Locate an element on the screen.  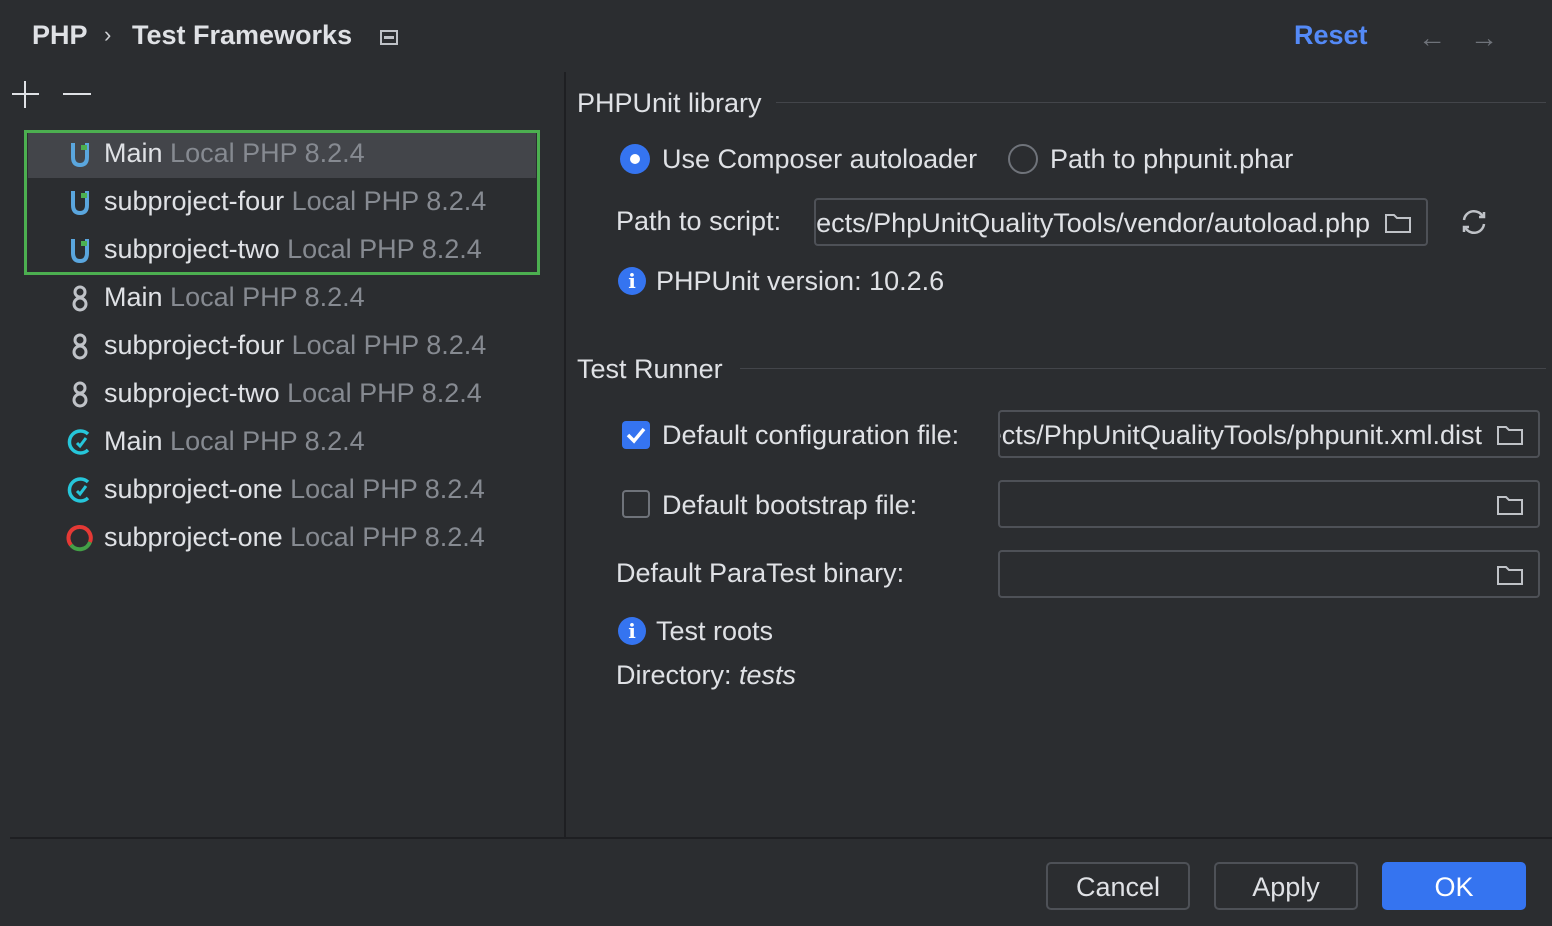
path-to-script-label: Path to script: is located at coordinates (699, 221).